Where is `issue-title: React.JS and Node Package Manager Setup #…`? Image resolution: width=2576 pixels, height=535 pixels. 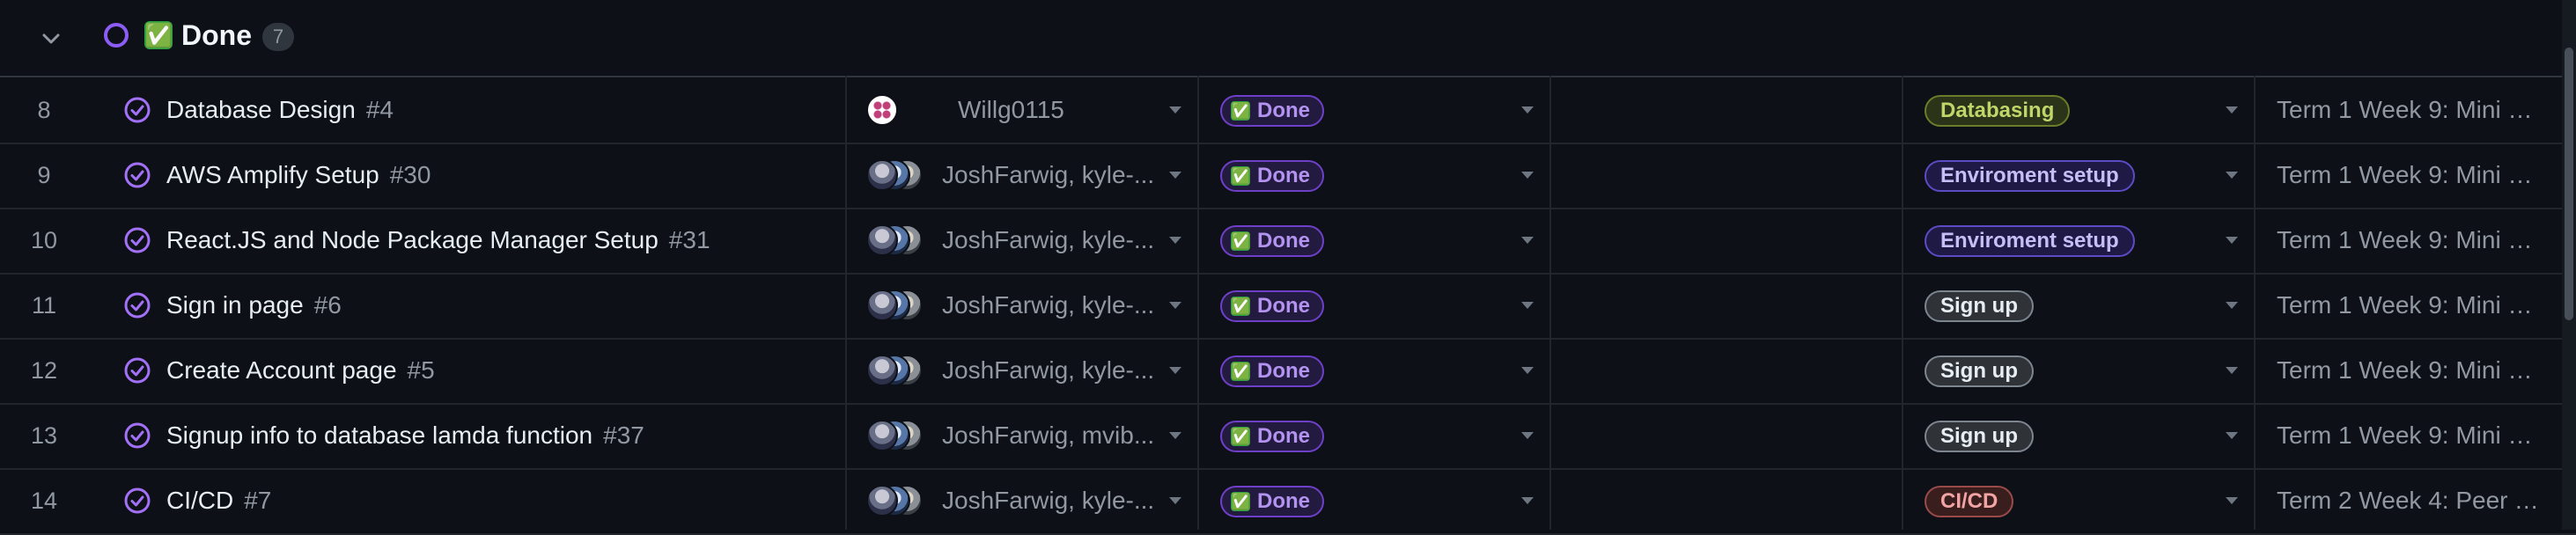 issue-title: React.JS and Node Package Manager Setup #… is located at coordinates (438, 241).